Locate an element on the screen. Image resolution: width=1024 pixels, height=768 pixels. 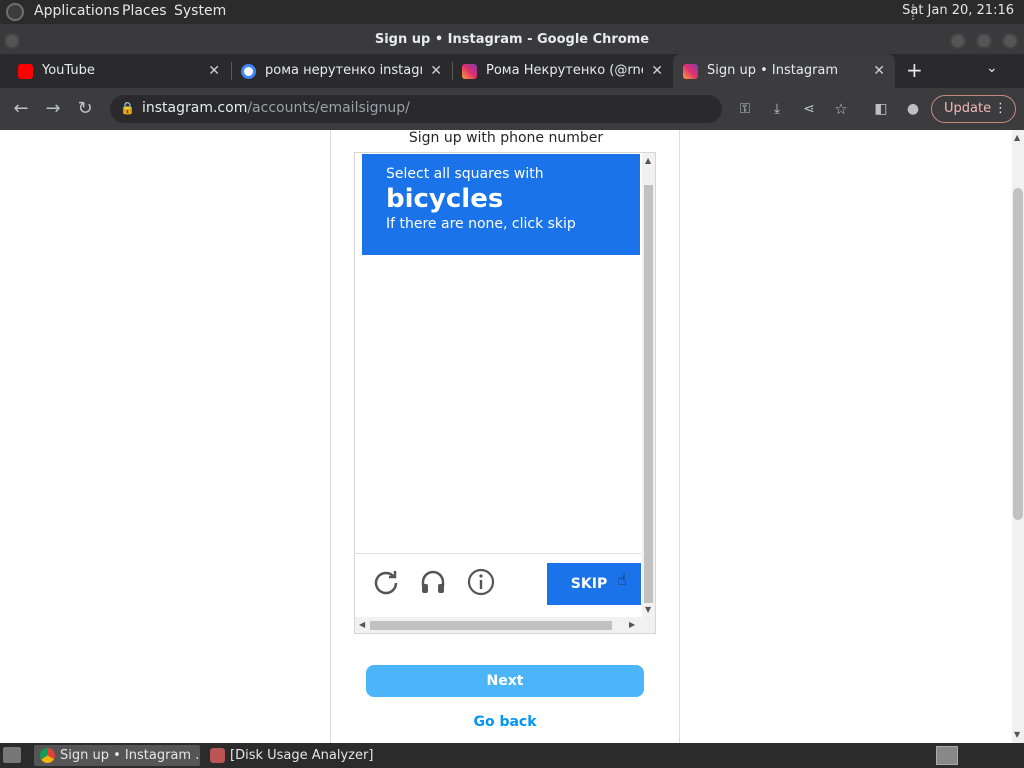
maximize-icon is located at coordinates (984, 41).